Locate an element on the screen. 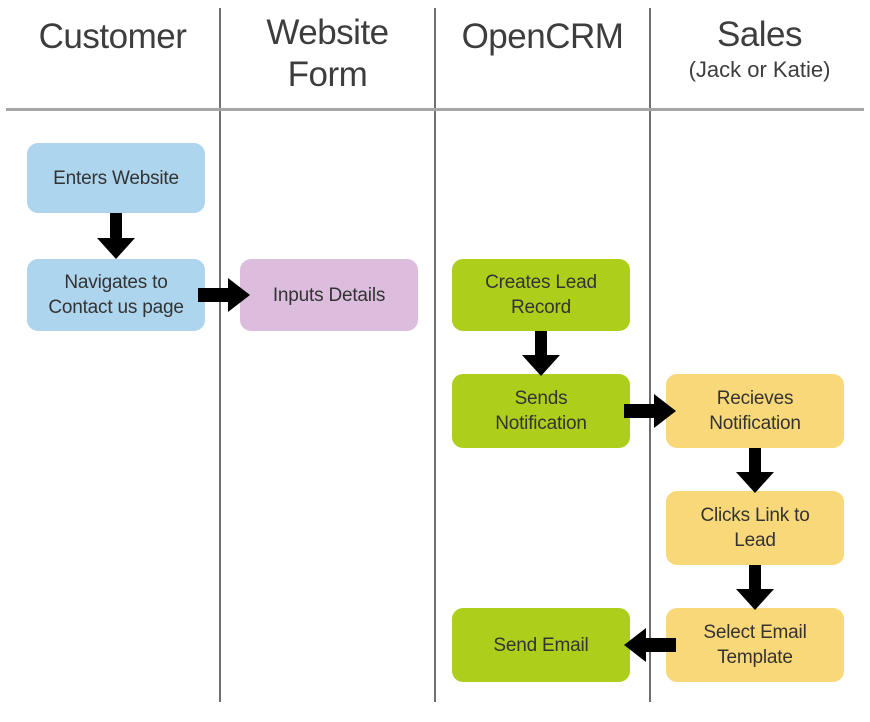 The height and width of the screenshot is (722, 870). node-navigates-contact-us-label: Navigates to Contact us page is located at coordinates (116, 295).